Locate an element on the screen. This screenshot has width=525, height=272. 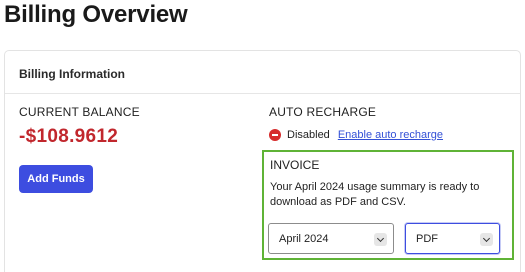
page-title: Billing Overview is located at coordinates (96, 14).